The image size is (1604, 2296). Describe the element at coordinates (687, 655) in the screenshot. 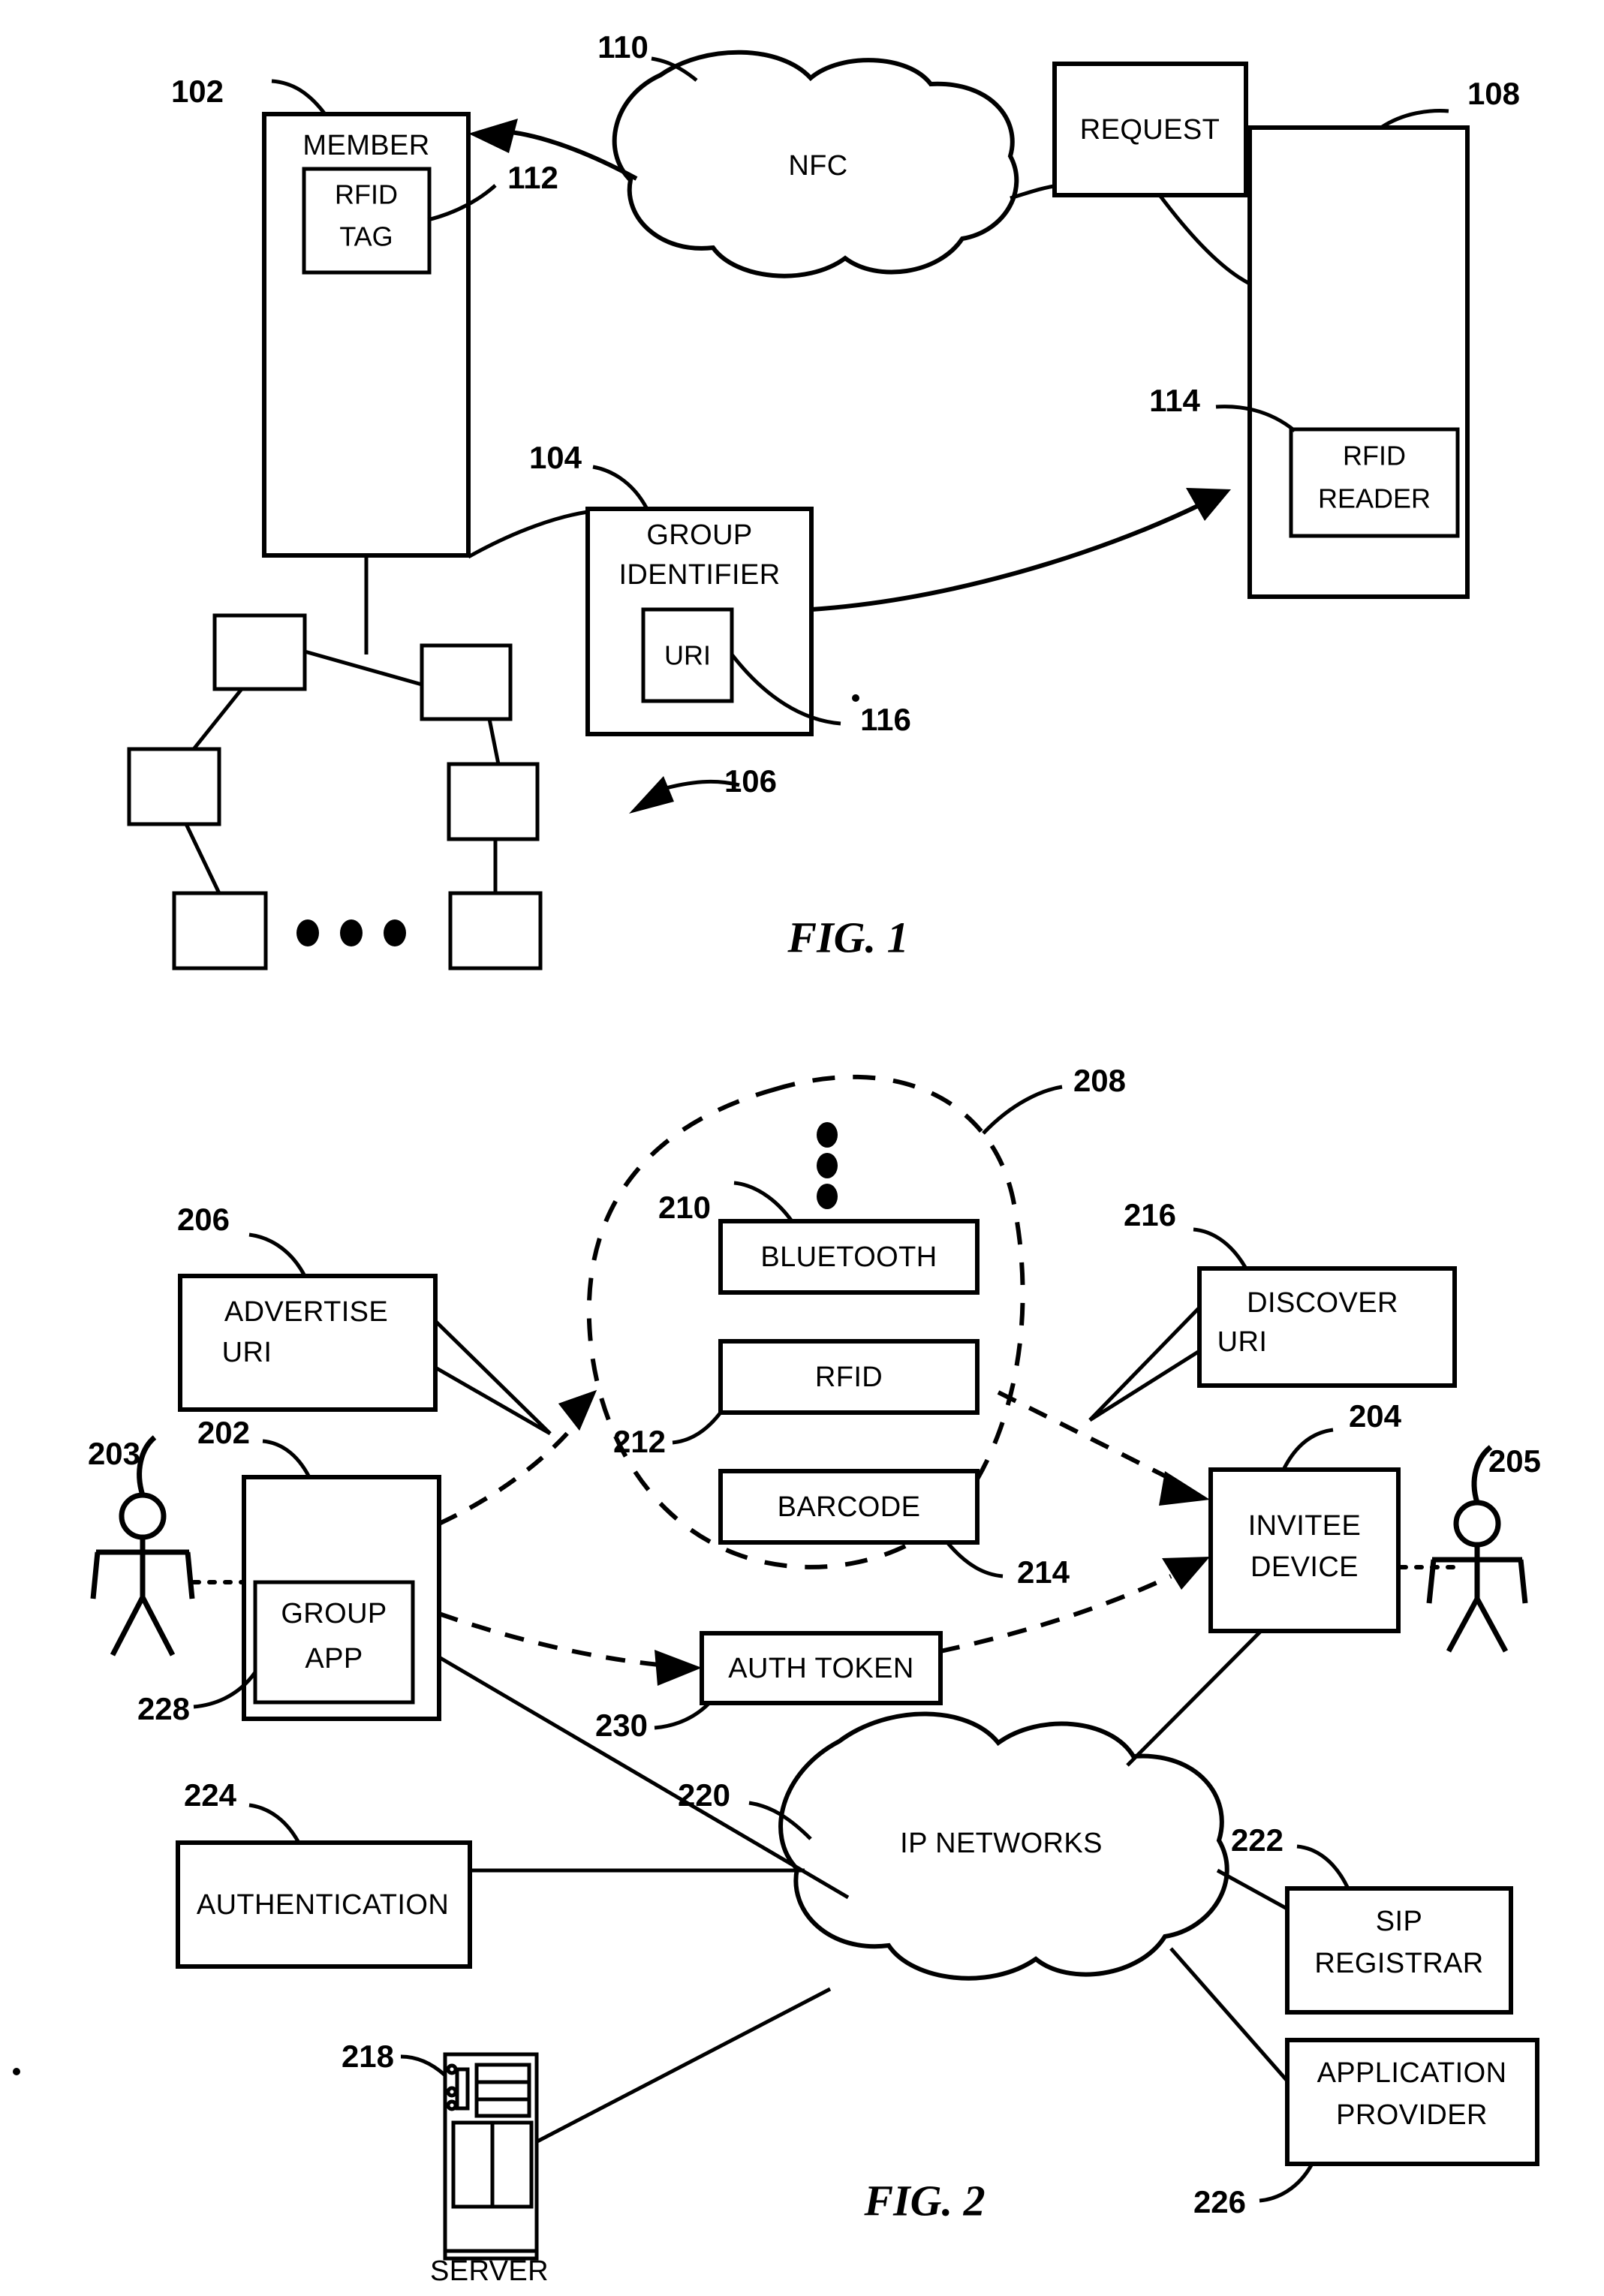

I see `uri-label: URI` at that location.